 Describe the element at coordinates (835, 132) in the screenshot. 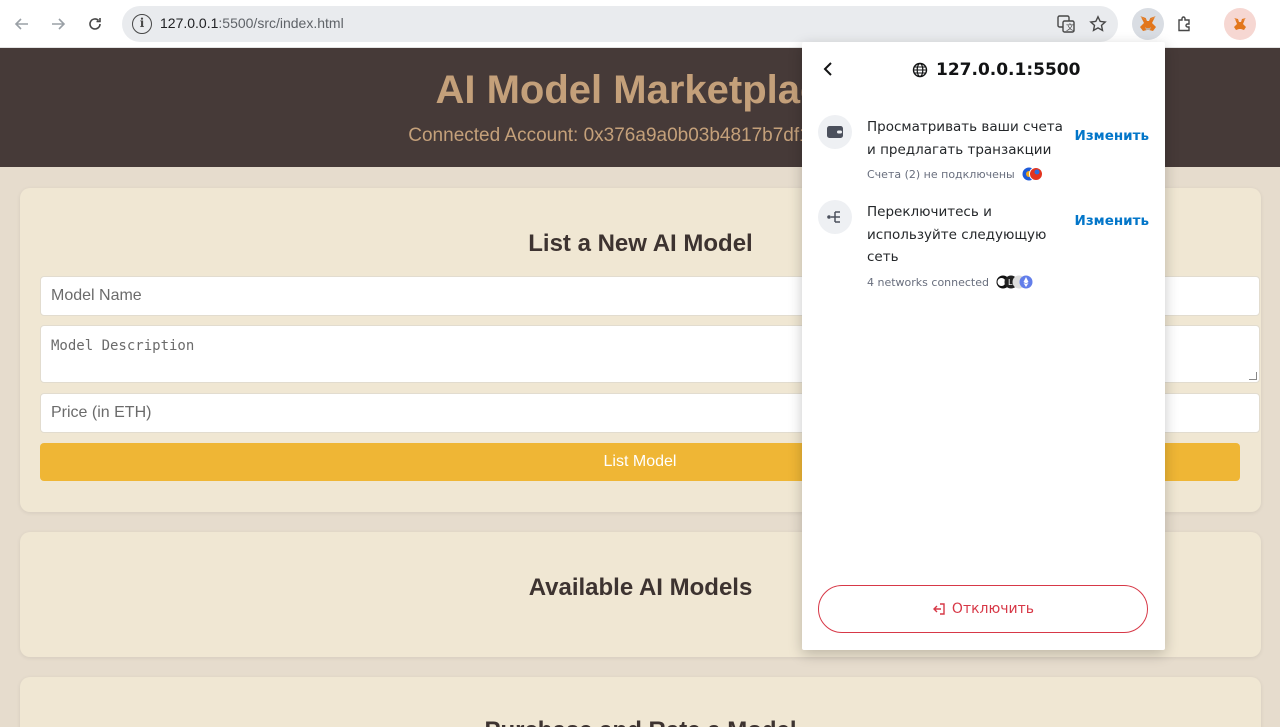

I see `wallet-icon` at that location.